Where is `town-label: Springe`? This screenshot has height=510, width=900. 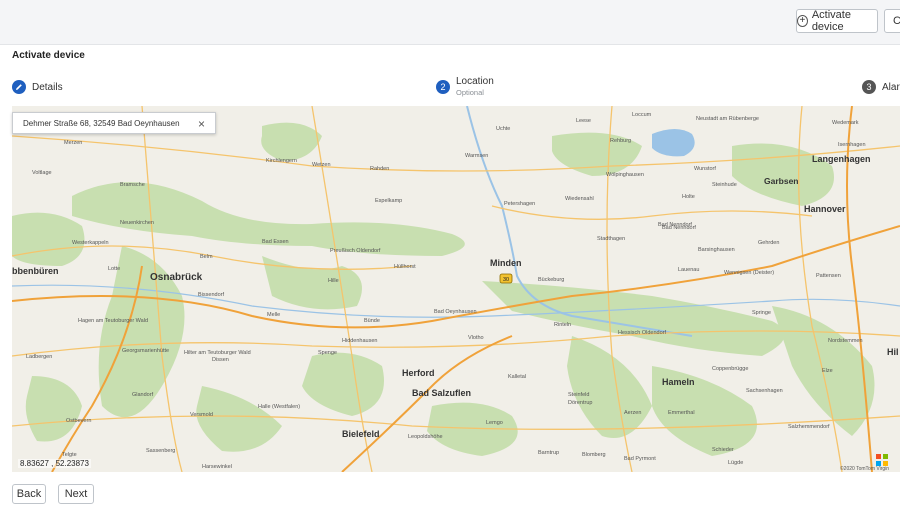 town-label: Springe is located at coordinates (761, 313).